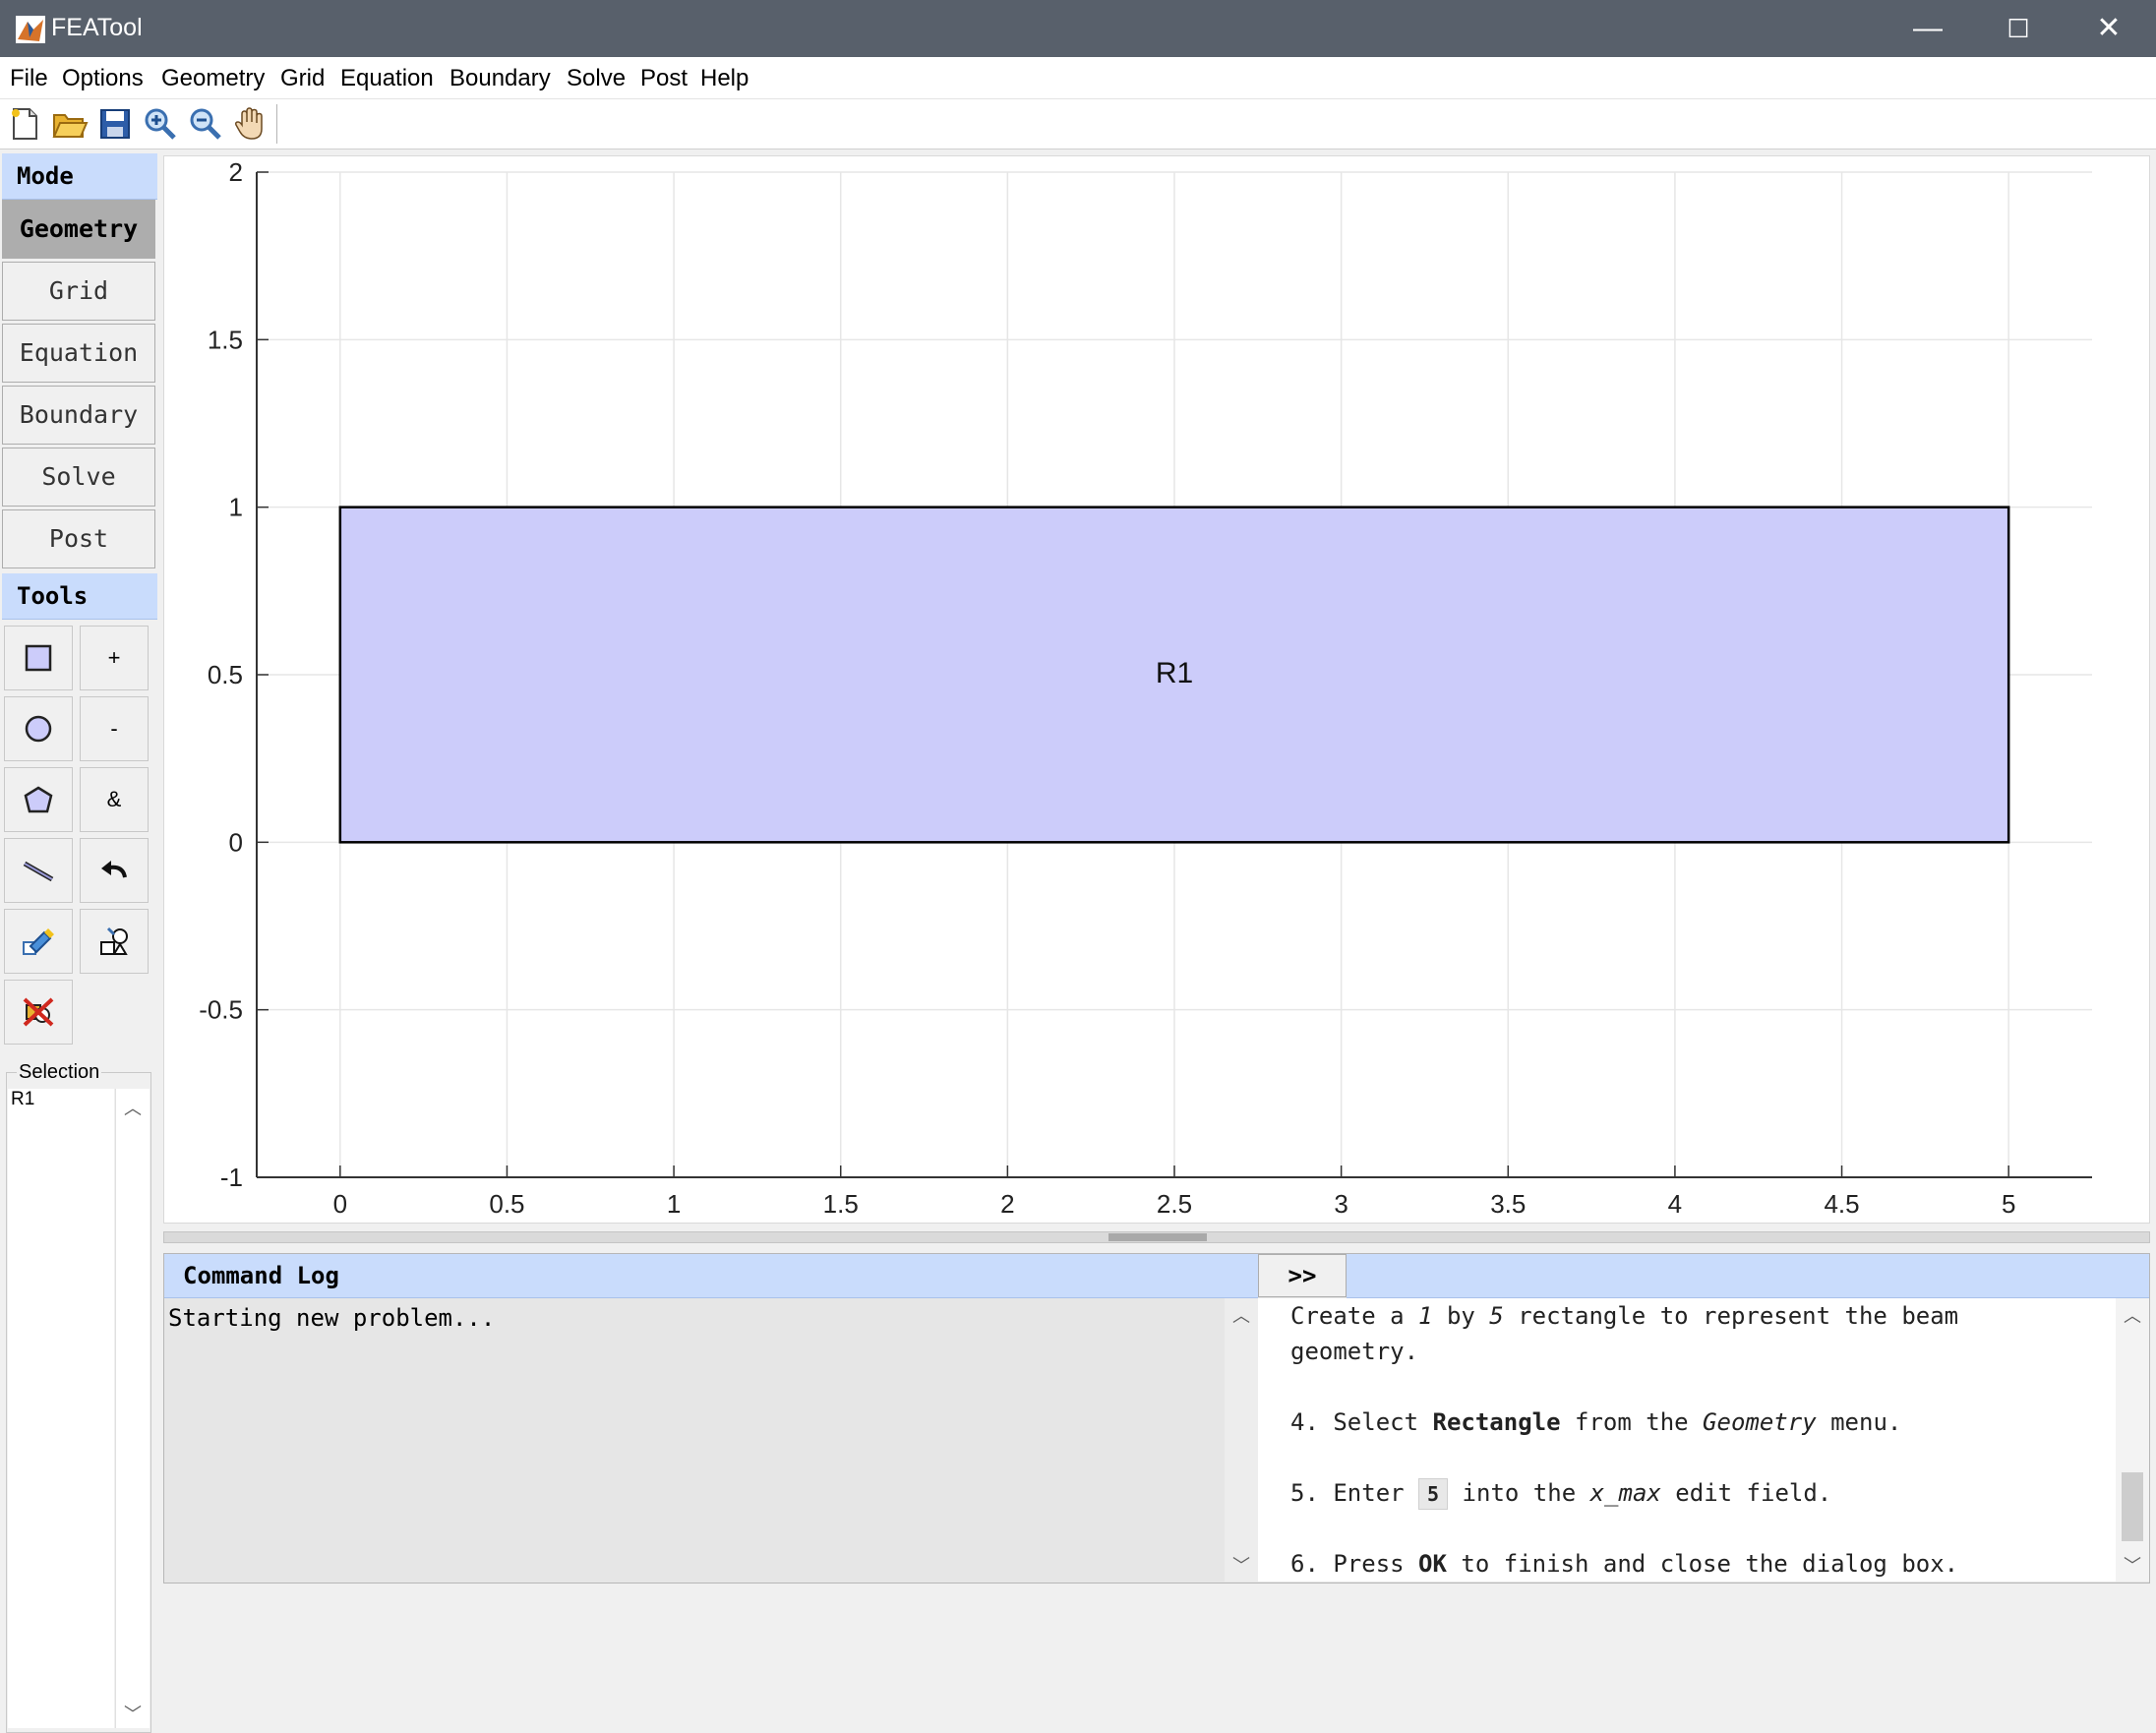 The image size is (2156, 1733). I want to click on intersect-tool-button: &, so click(114, 799).